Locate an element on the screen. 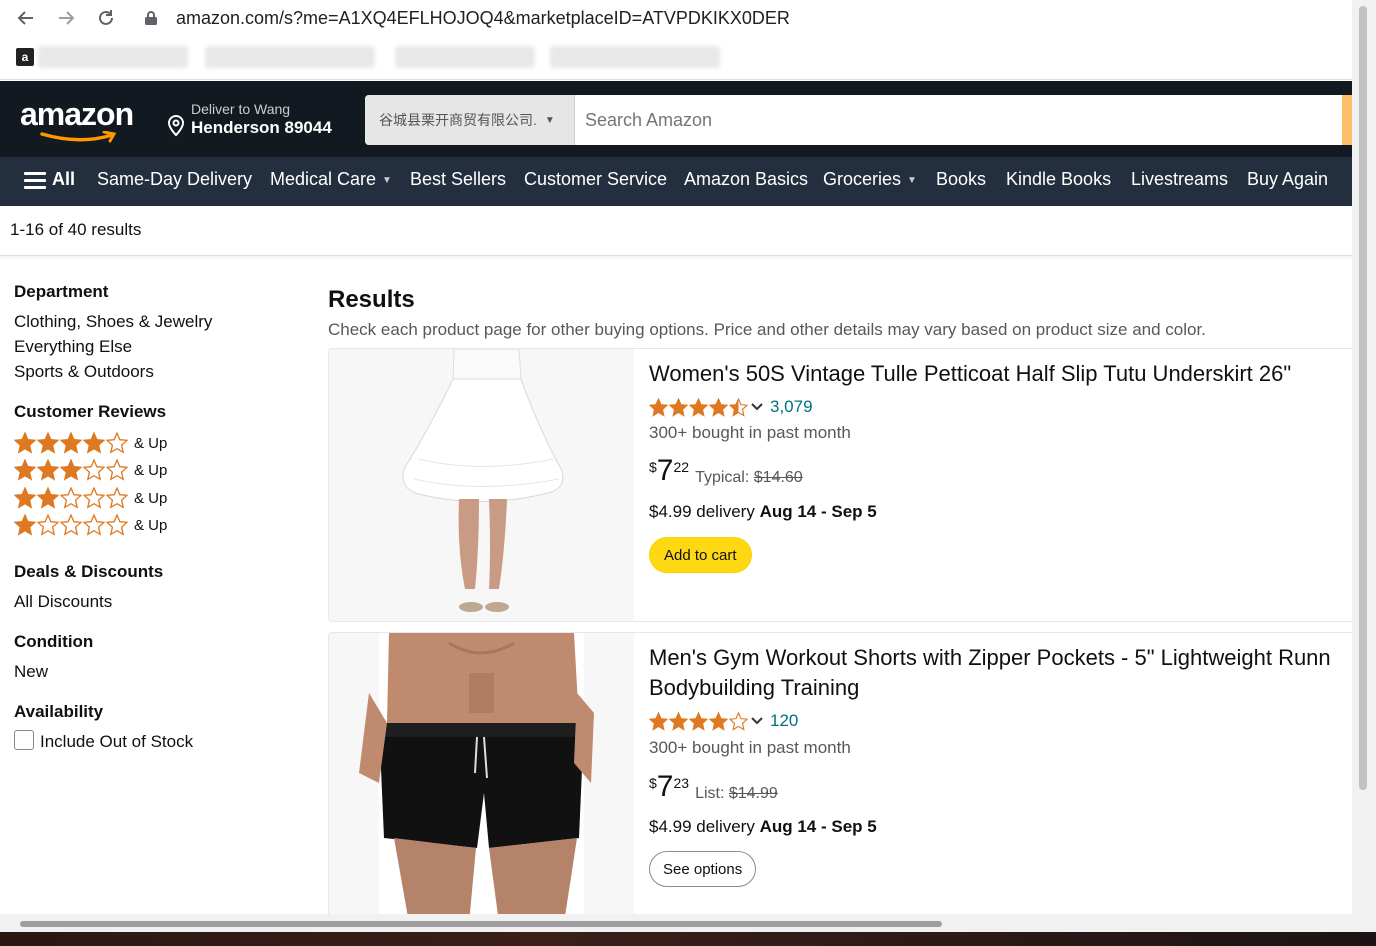  review-filter-4-stars: & Up is located at coordinates (90, 443).